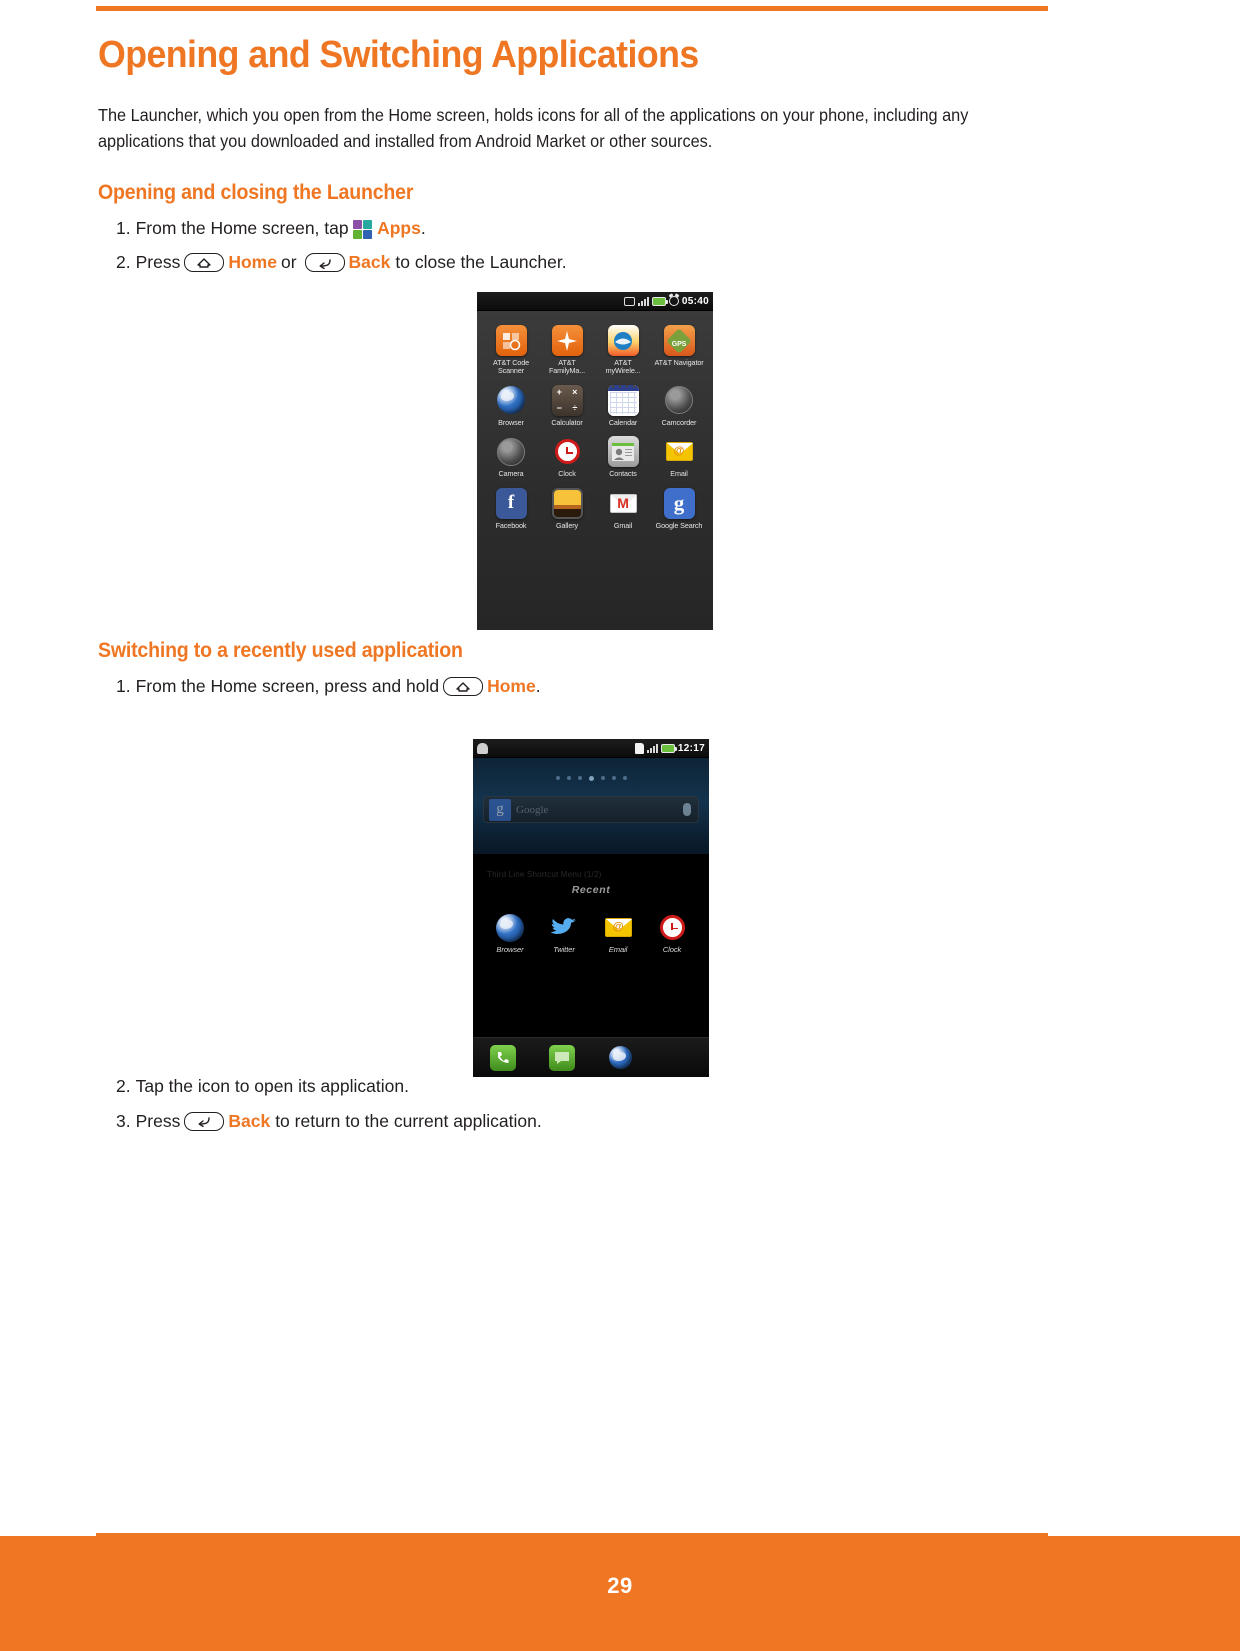  Describe the element at coordinates (511, 367) in the screenshot. I see `app-label: AT&T Code Scanner` at that location.